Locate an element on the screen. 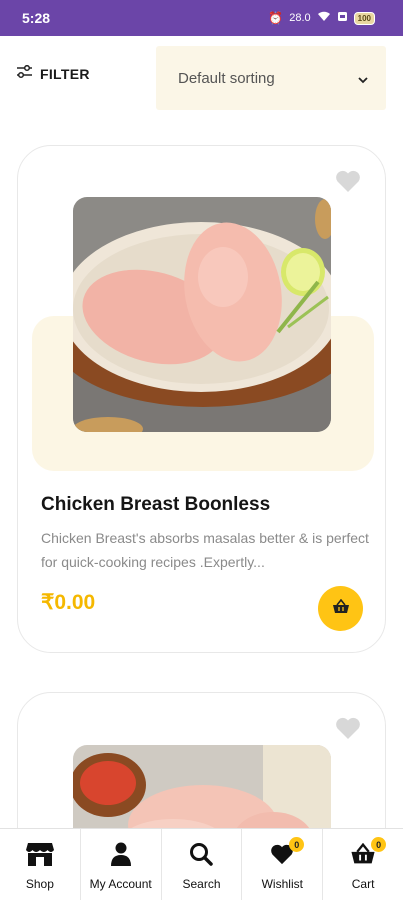  nav-item-shop: Shop is located at coordinates (40, 864).